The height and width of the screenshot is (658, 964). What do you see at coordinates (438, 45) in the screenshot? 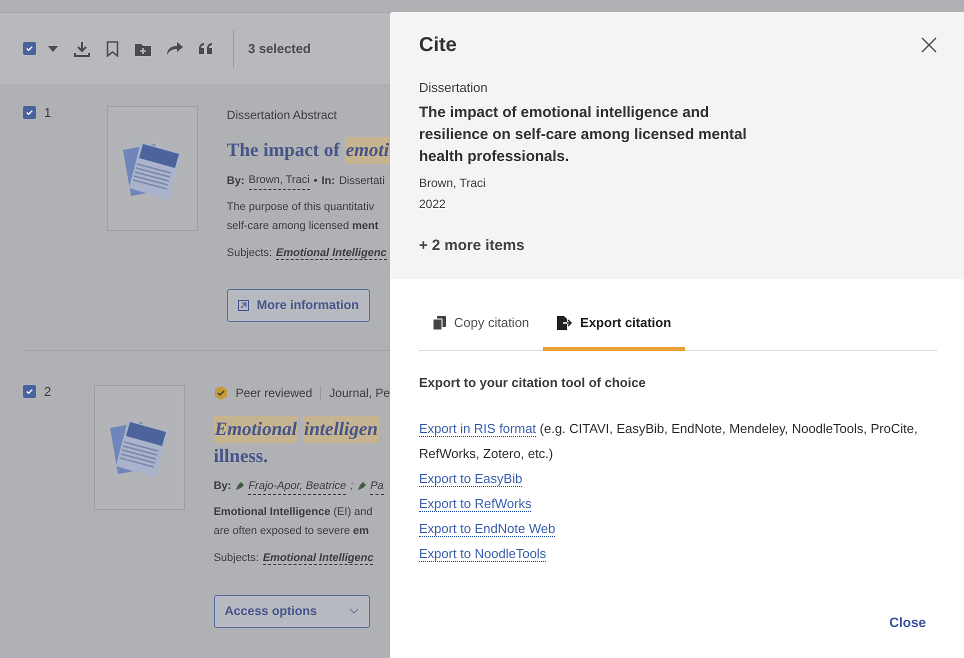
I see `modal-title: Cite` at bounding box center [438, 45].